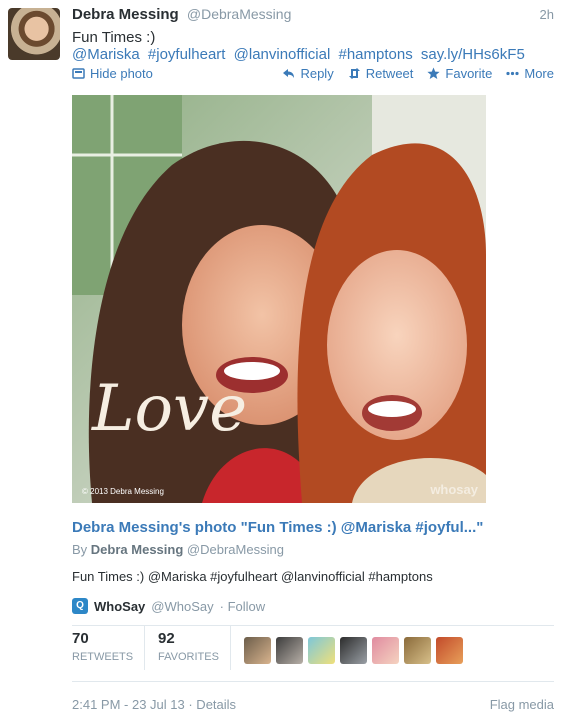 This screenshot has width=562, height=725. Describe the element at coordinates (125, 14) in the screenshot. I see `user-name: Debra Messing` at that location.